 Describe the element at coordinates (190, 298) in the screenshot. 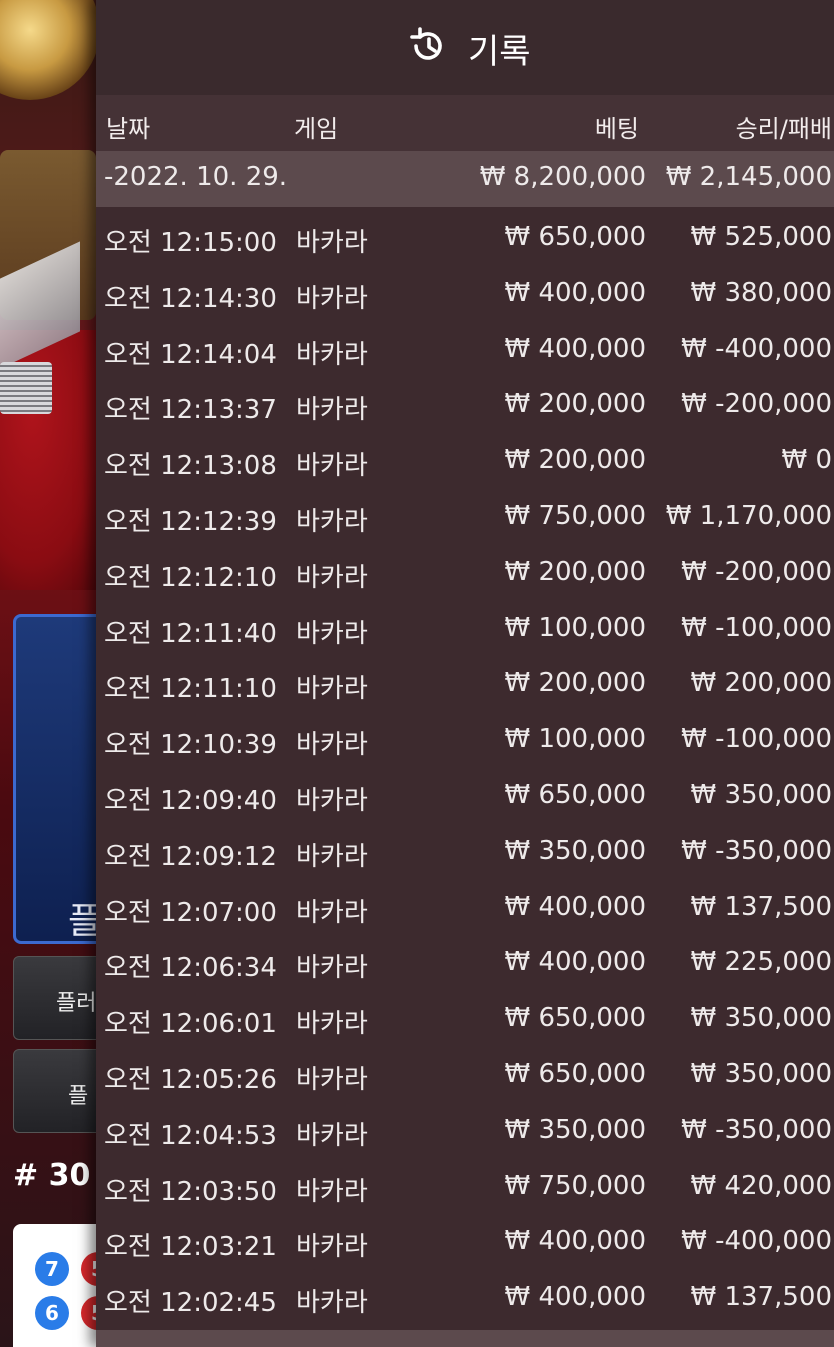

I see `row-time: 오전 12:14:30` at that location.